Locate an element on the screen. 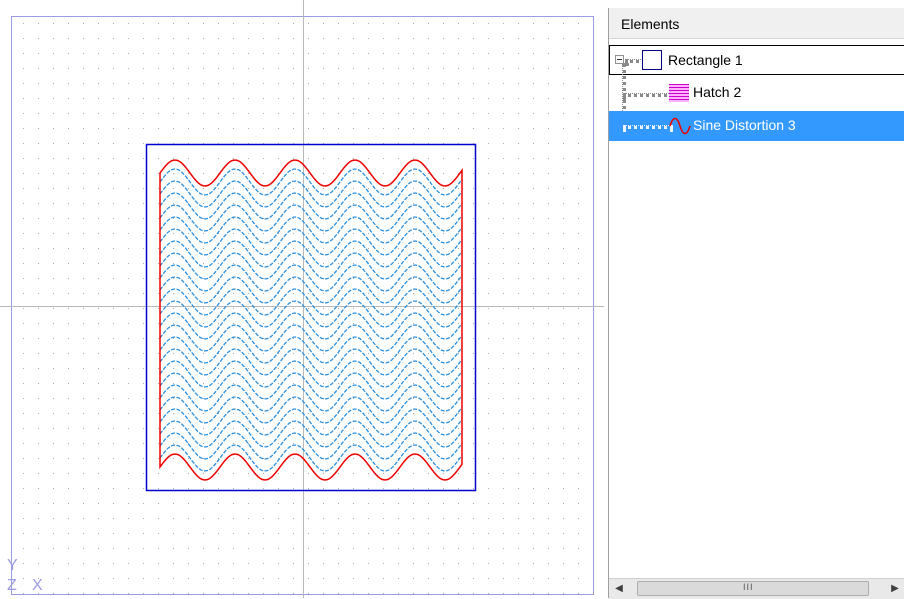 The width and height of the screenshot is (904, 599). tree-item-sine-distortion-3: Sine Distortion 3 is located at coordinates (756, 126).